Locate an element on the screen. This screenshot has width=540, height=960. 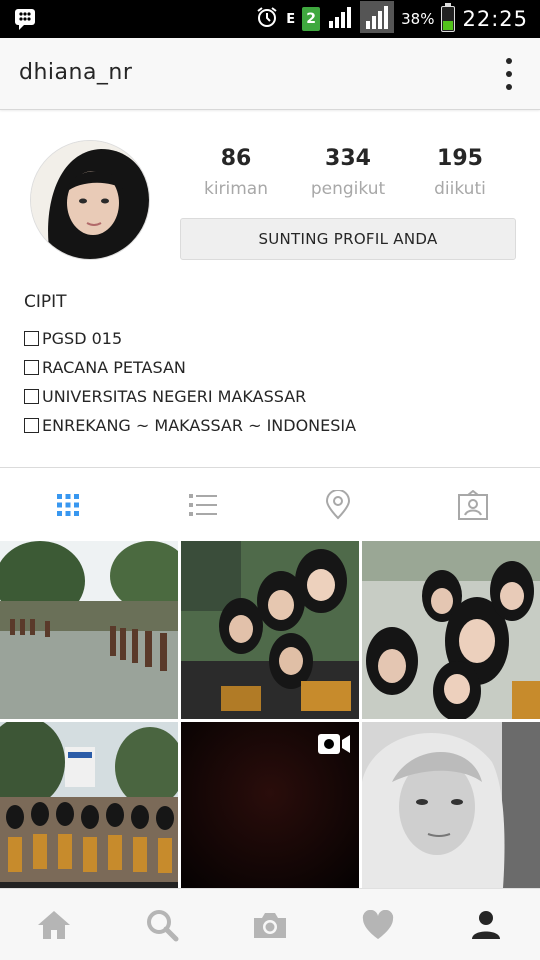
camera-icon is located at coordinates (270, 925).